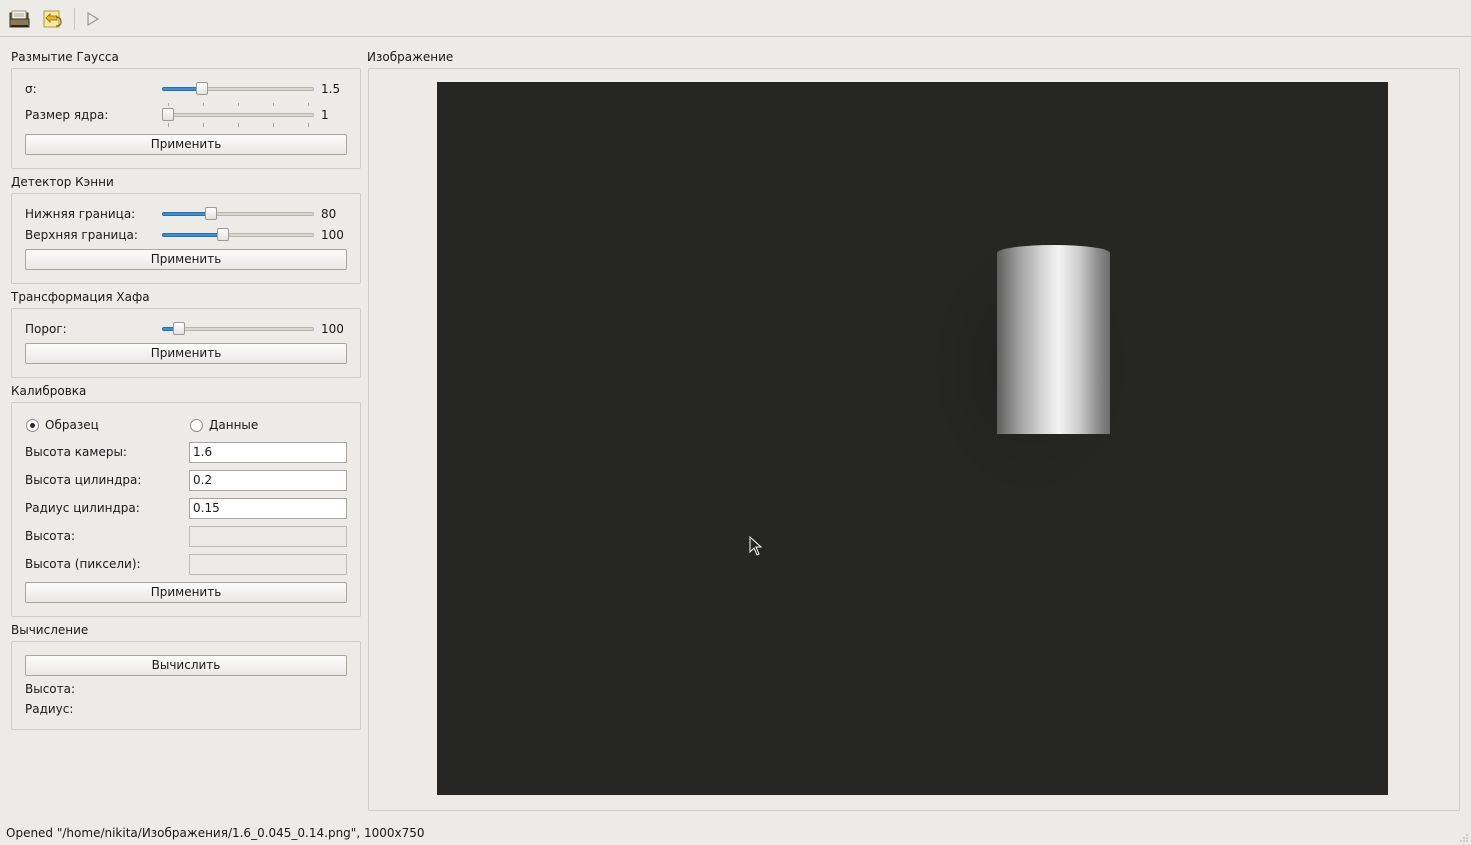 The height and width of the screenshot is (845, 1471). I want to click on radio-data, so click(196, 425).